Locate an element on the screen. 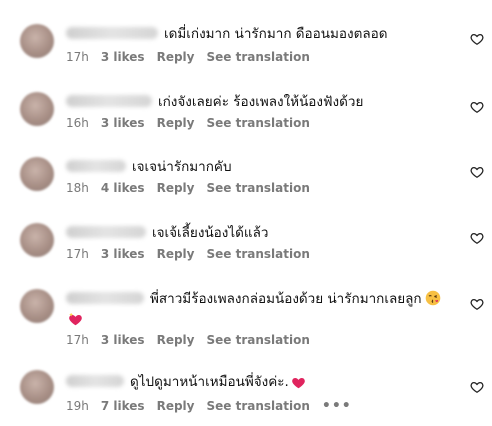 The width and height of the screenshot is (492, 426). comment-text: เจเจ้เลี้ยงน้องได้แล้ว is located at coordinates (210, 233).